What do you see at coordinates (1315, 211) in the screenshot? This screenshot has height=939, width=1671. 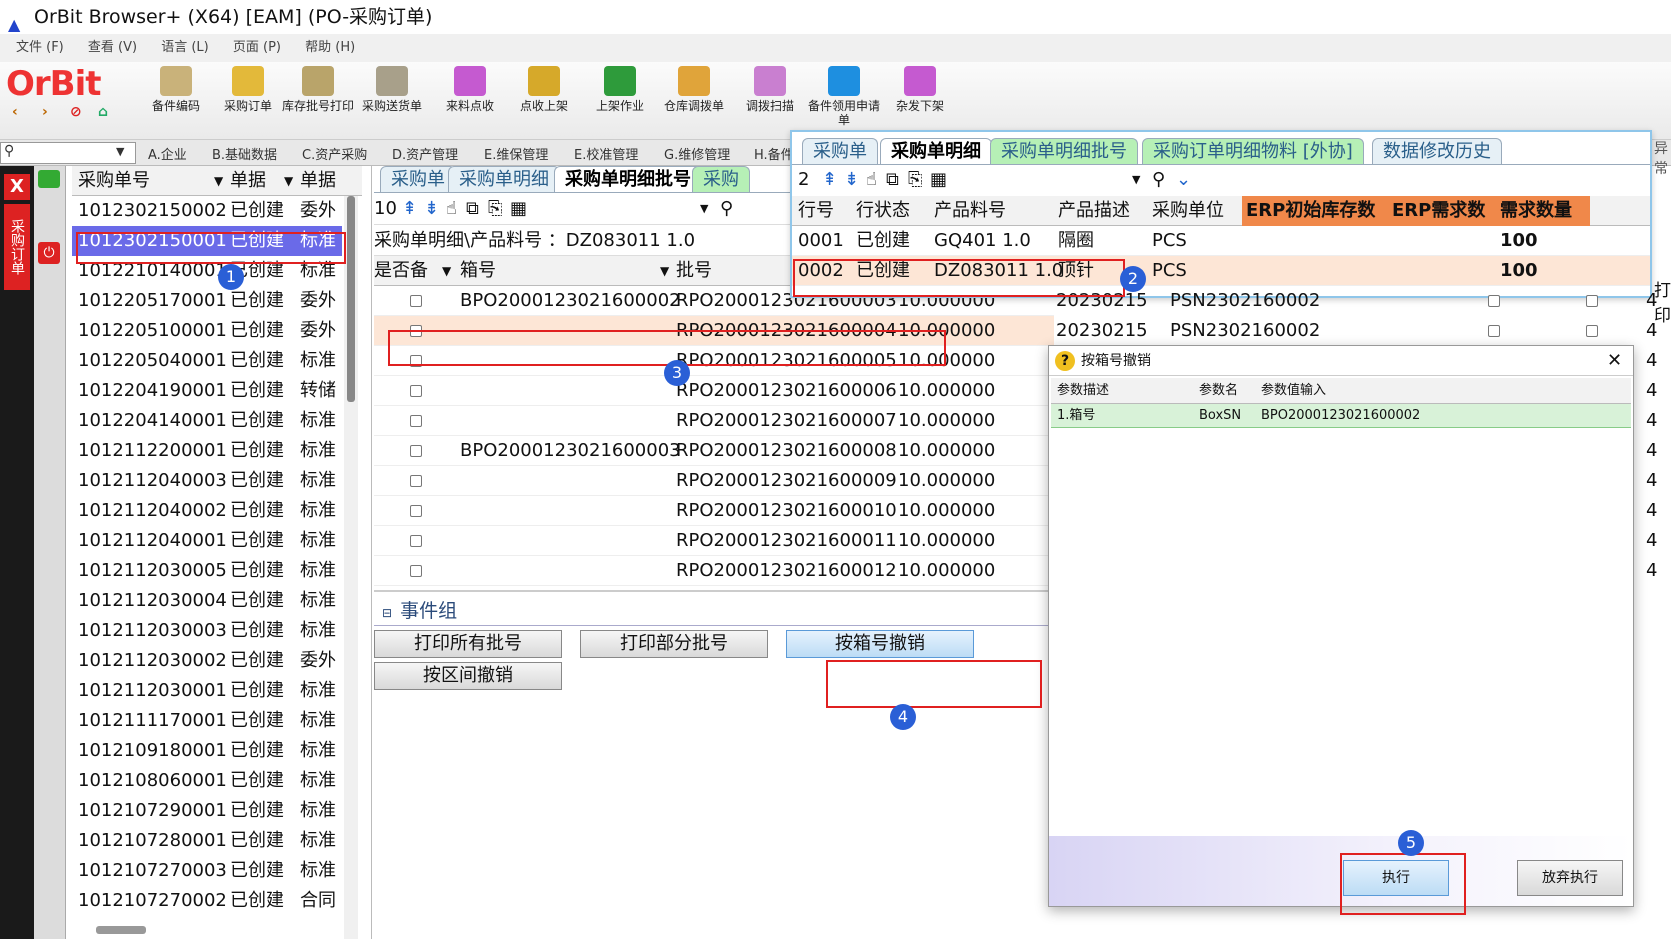 I see `col-erp-initial-stock: ERP初始库存数` at bounding box center [1315, 211].